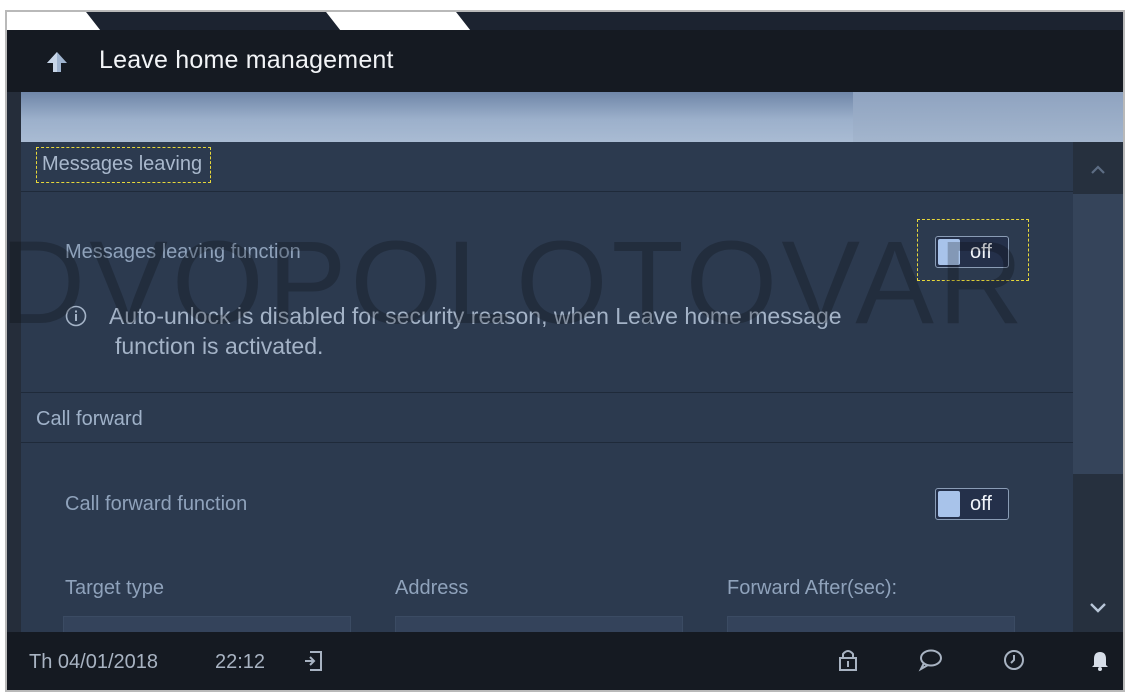  What do you see at coordinates (183, 252) in the screenshot?
I see `messages-leaving-function-label: Messages leaving function` at bounding box center [183, 252].